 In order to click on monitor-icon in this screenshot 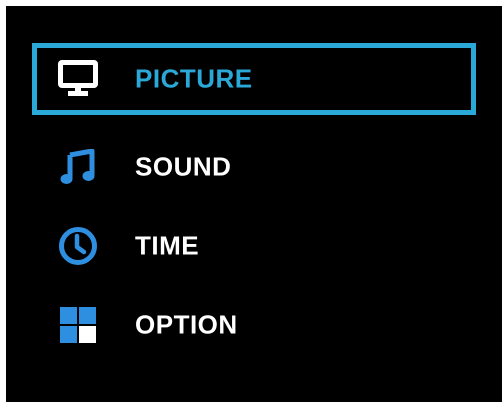, I will do `click(78, 79)`.